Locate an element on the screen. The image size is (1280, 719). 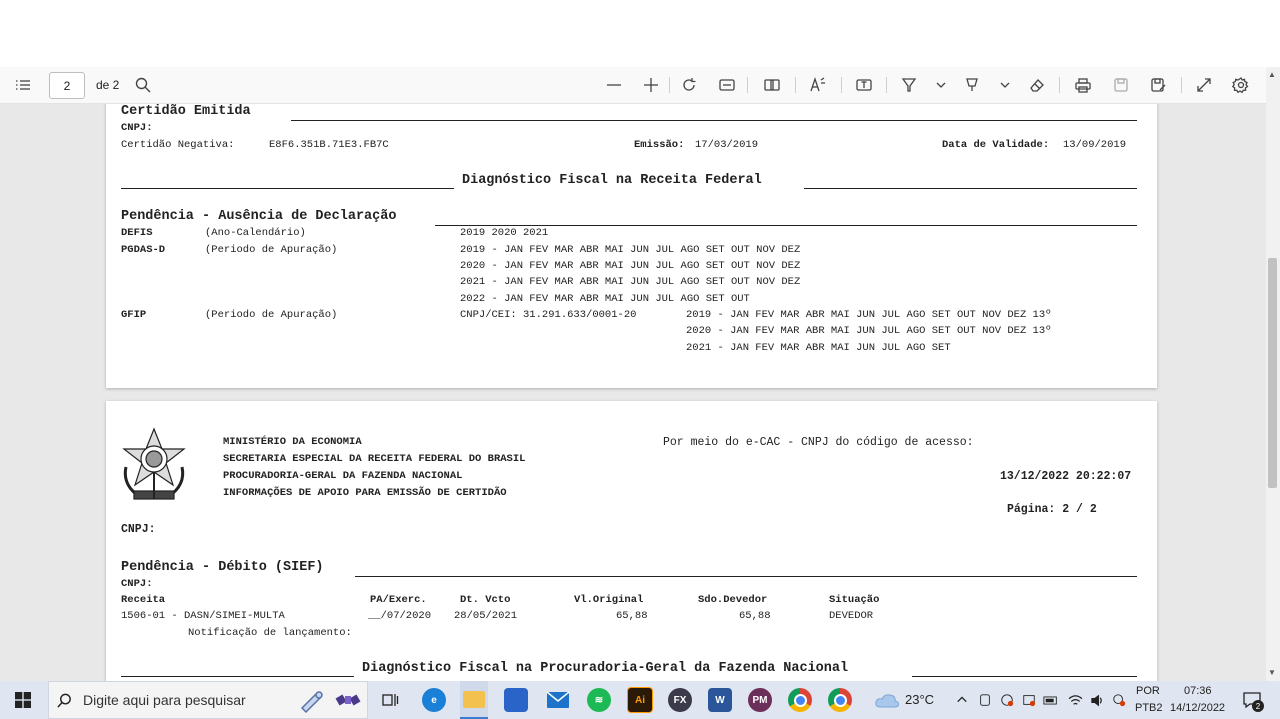
adobe-illustrator-icon: Ai is located at coordinates (640, 700).